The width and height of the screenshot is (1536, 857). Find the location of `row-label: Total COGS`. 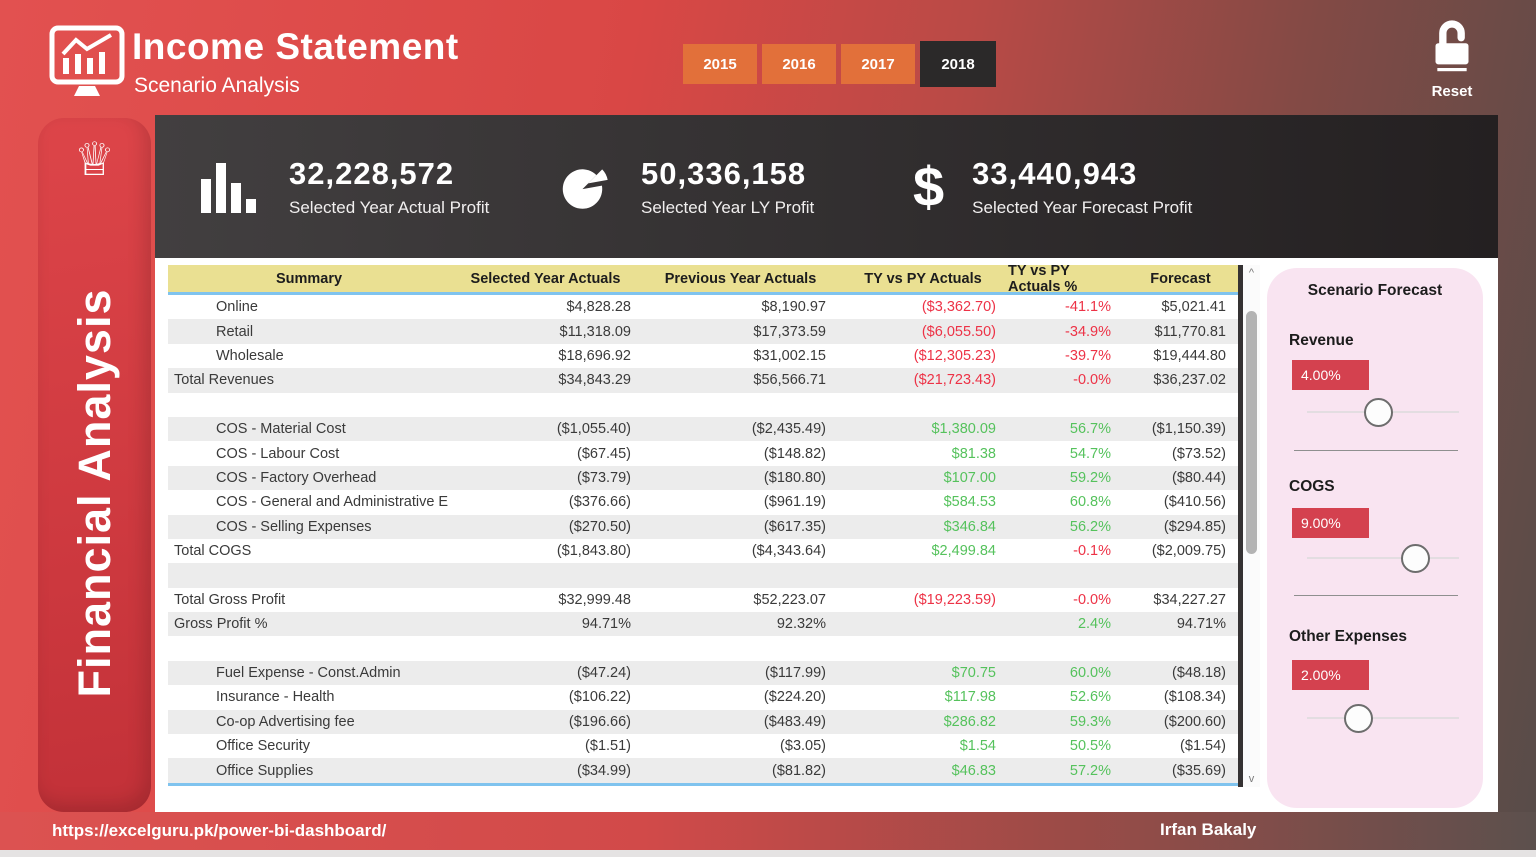

row-label: Total COGS is located at coordinates (213, 551).